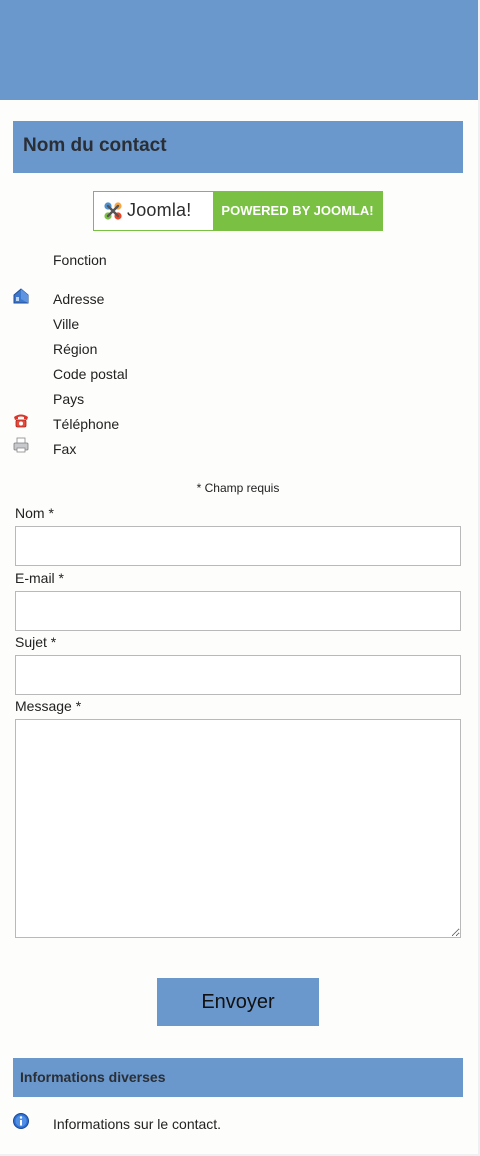 The height and width of the screenshot is (1156, 480). Describe the element at coordinates (21, 296) in the screenshot. I see `house-icon` at that location.